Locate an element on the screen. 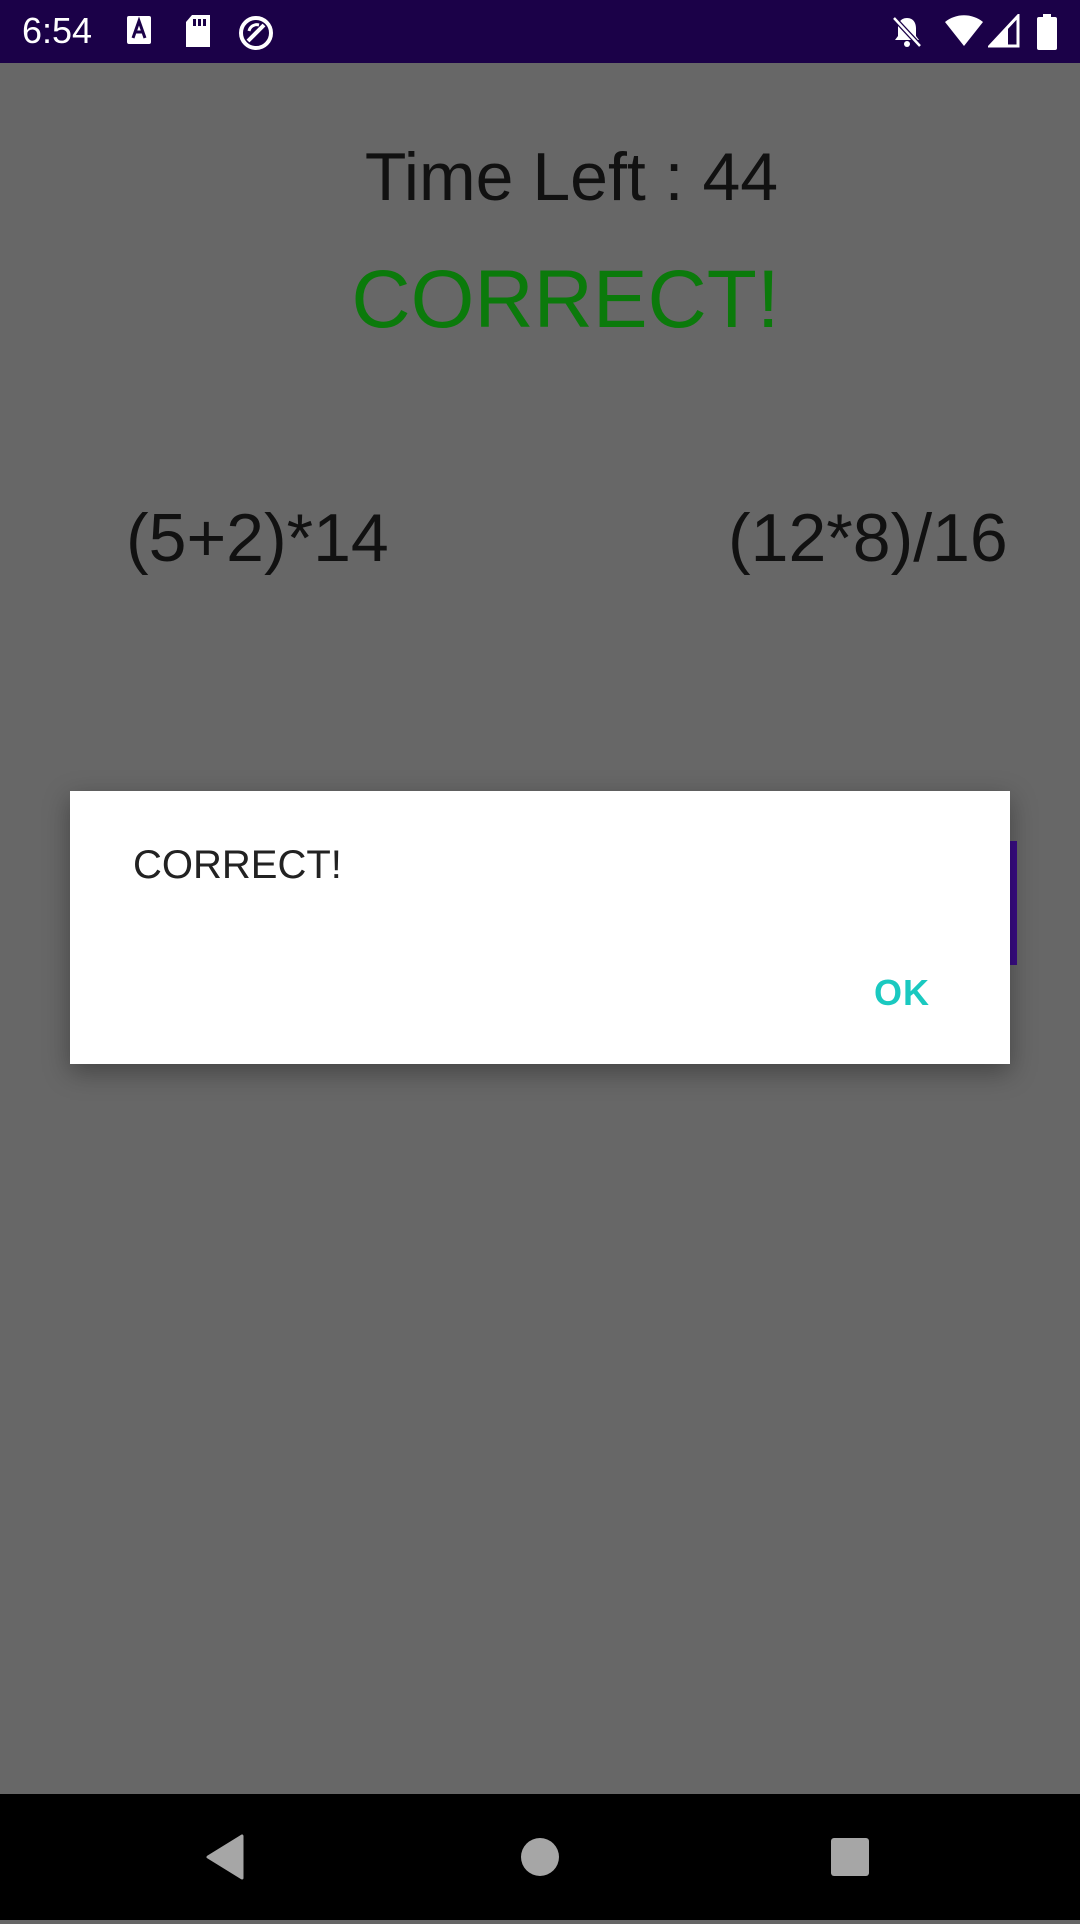 The image size is (1080, 1924). status-time: 6:54 is located at coordinates (57, 30).